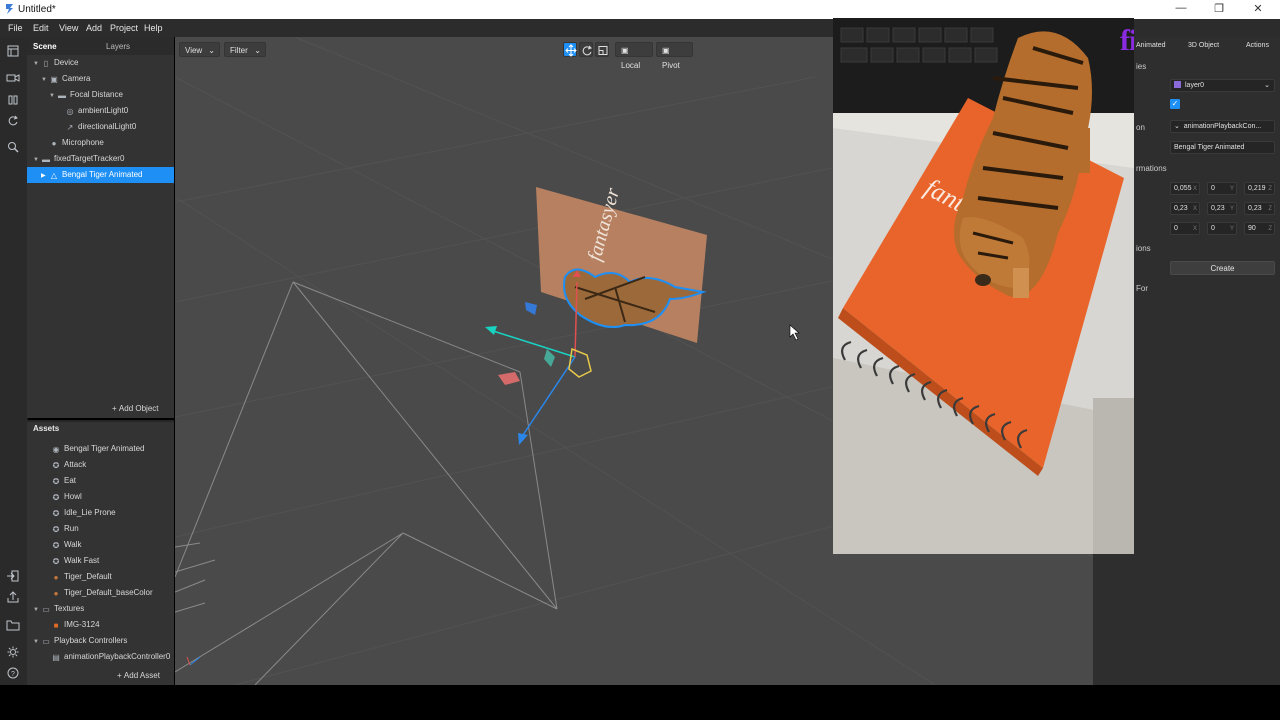 The width and height of the screenshot is (1280, 720). What do you see at coordinates (45, 46) in the screenshot?
I see `tab-scene: Scene` at bounding box center [45, 46].